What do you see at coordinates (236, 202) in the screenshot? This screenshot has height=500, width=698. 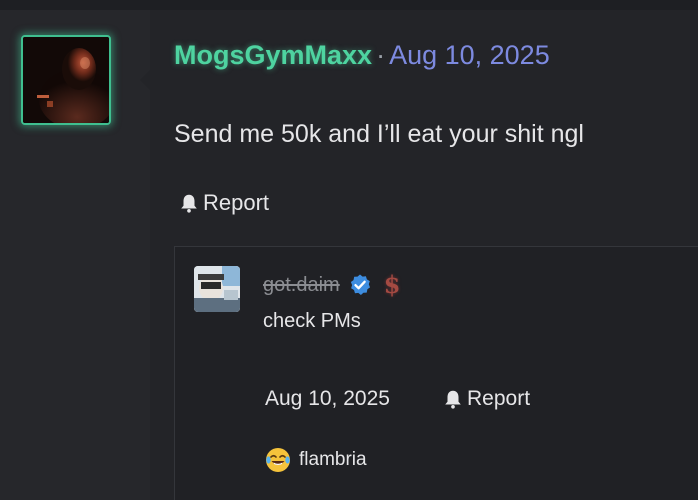 I see `report-label: Report` at bounding box center [236, 202].